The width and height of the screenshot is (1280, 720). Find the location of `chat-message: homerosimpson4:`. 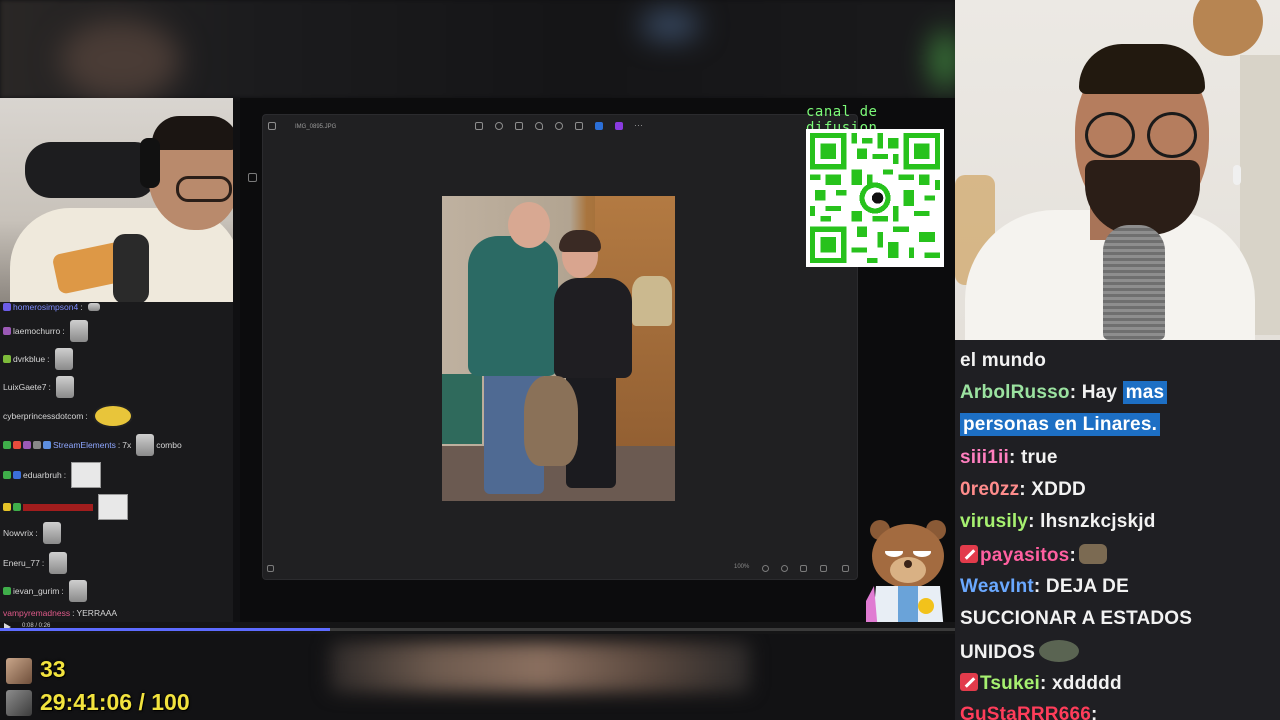

chat-message: homerosimpson4: is located at coordinates (51, 307).